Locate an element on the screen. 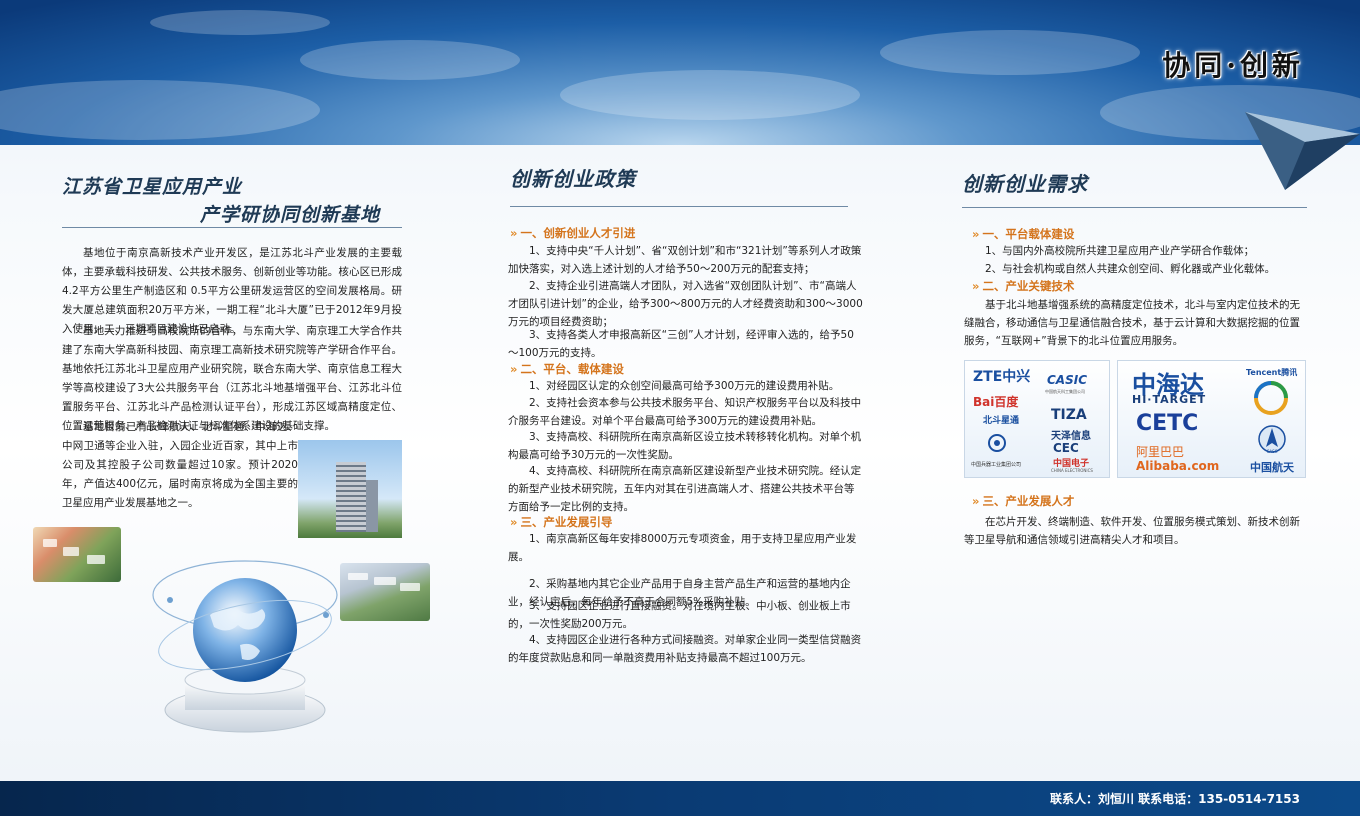 Image resolution: width=1360 pixels, height=816 pixels. globe-illustration is located at coordinates (245, 630).